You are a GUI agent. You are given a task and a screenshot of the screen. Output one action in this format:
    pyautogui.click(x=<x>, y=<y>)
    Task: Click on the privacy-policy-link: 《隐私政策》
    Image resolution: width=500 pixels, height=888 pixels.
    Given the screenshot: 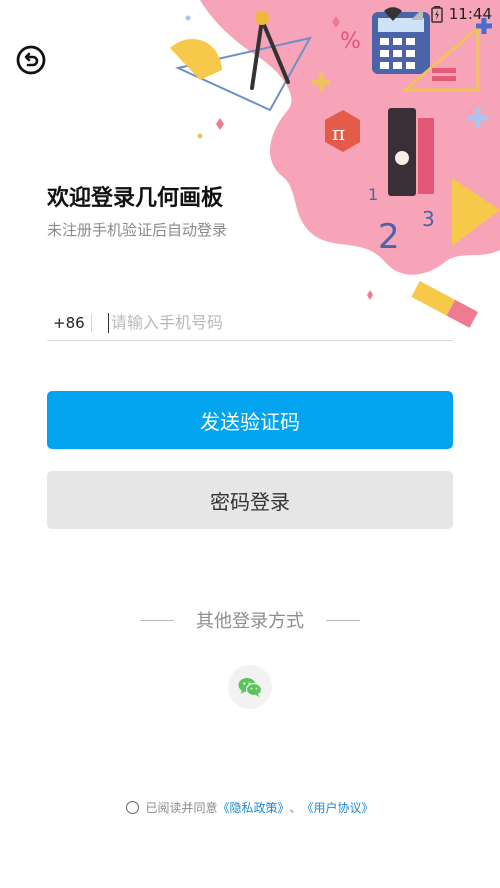 What is the action you would take?
    pyautogui.click(x=253, y=807)
    